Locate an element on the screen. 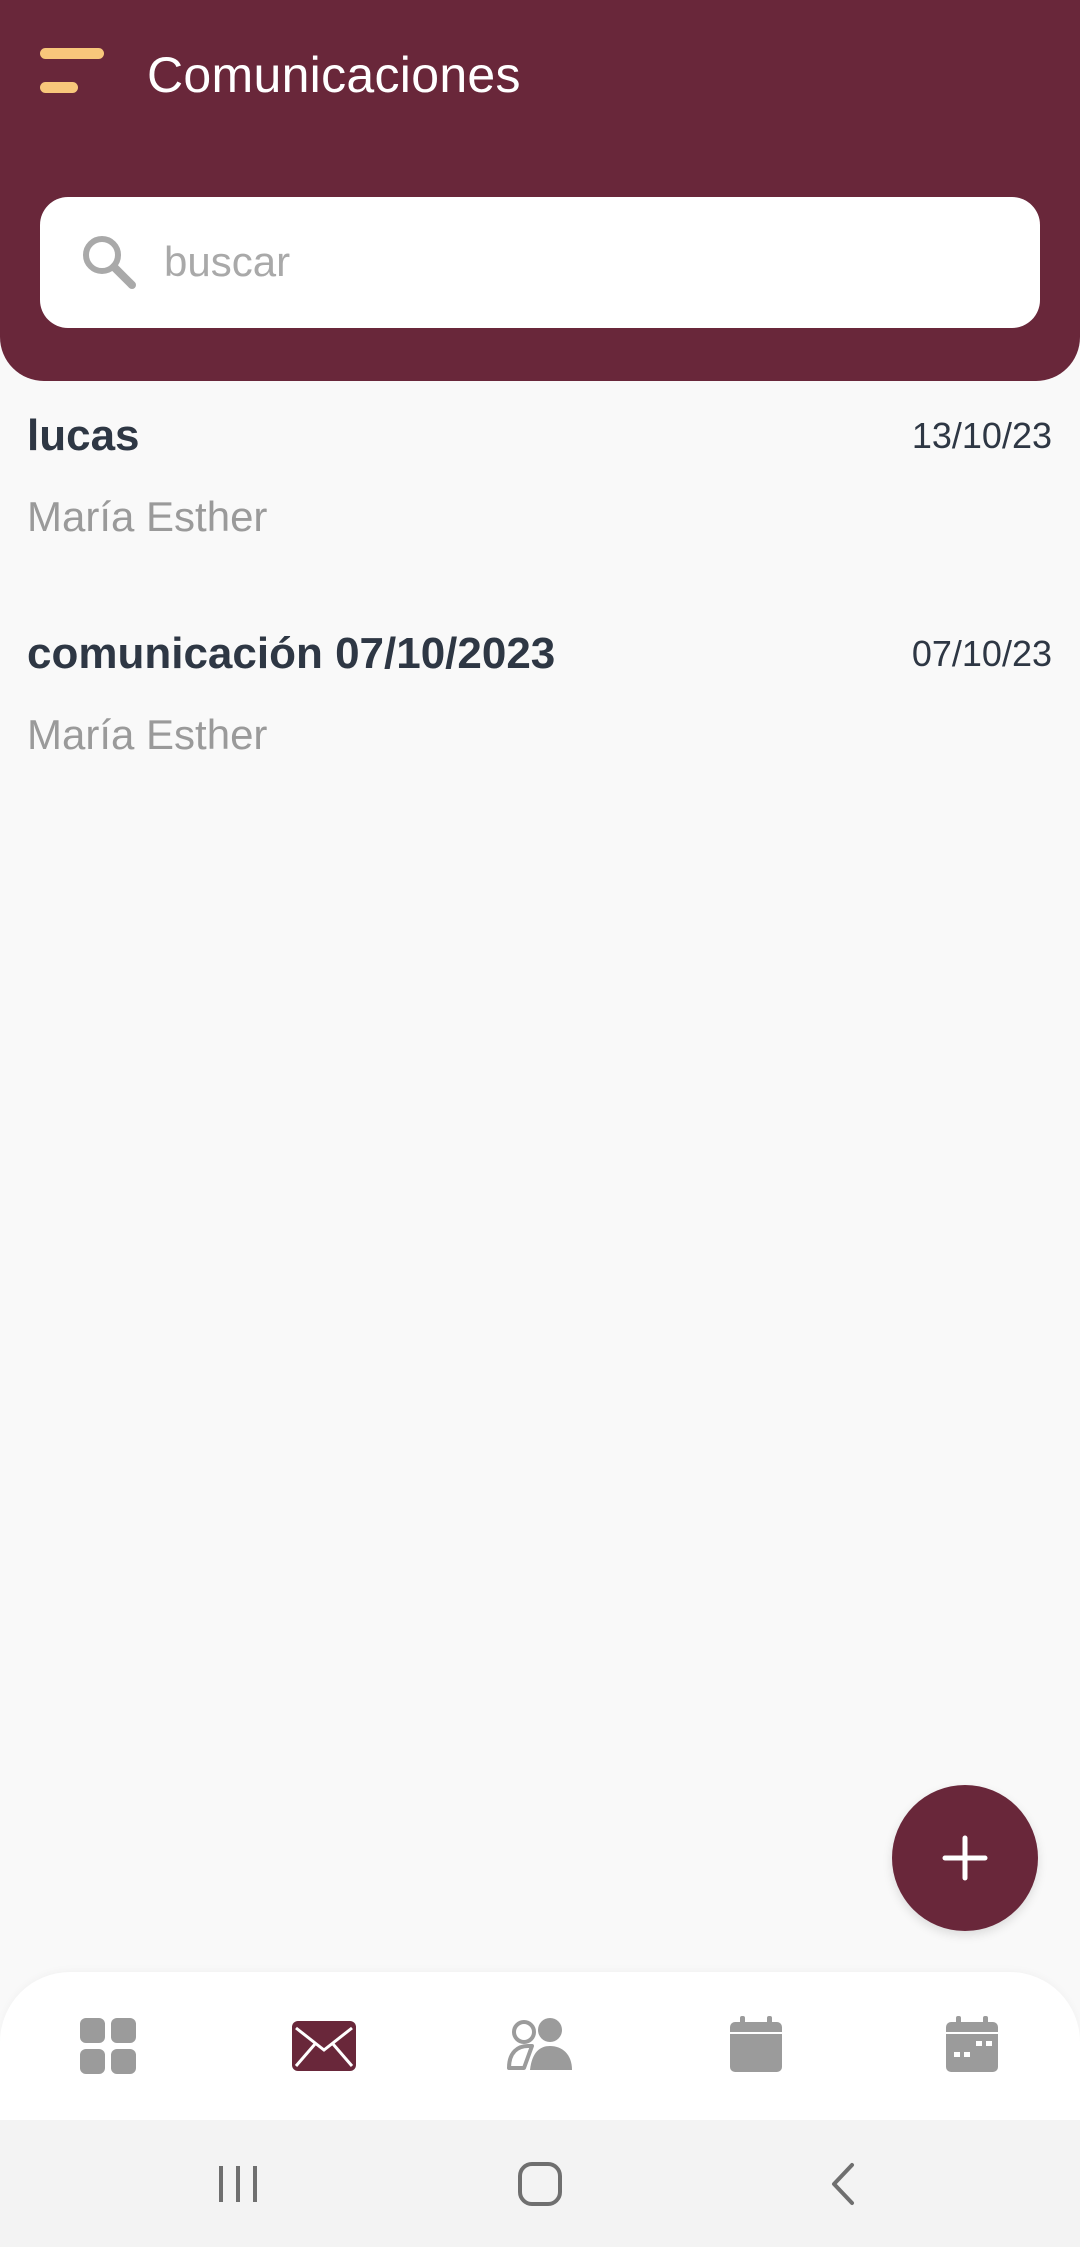 The width and height of the screenshot is (1080, 2247). people-icon is located at coordinates (539, 2044).